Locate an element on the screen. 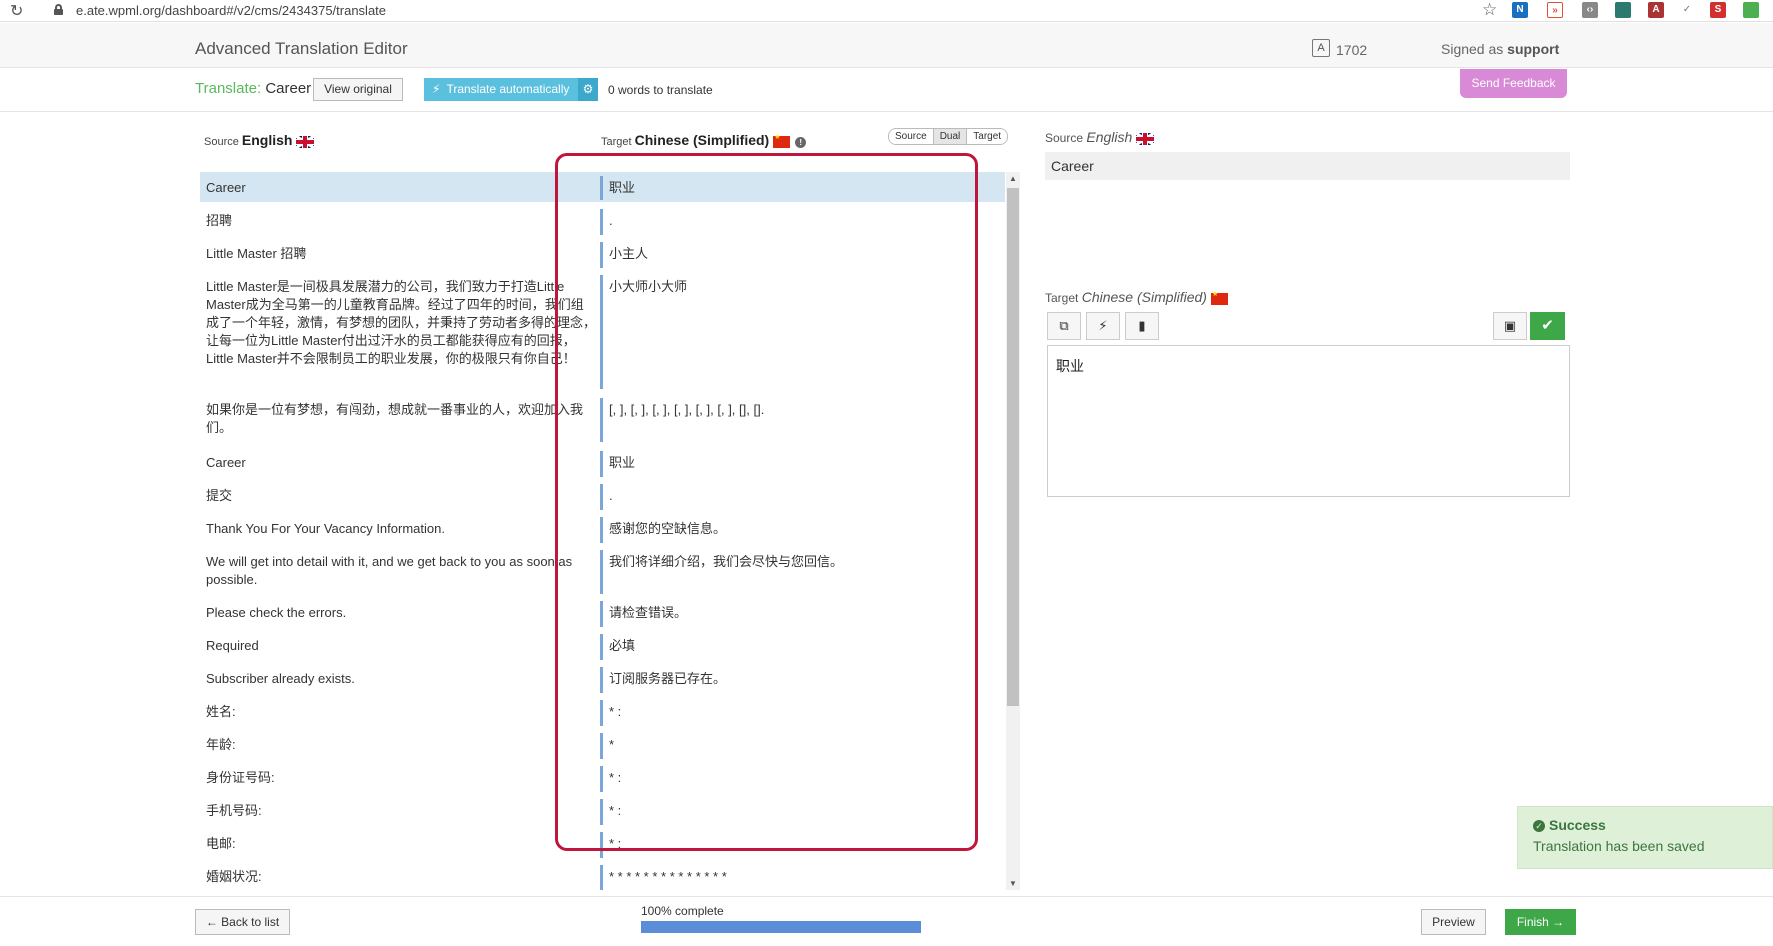 The image size is (1773, 946). gear-icon: ⚙ is located at coordinates (588, 89).